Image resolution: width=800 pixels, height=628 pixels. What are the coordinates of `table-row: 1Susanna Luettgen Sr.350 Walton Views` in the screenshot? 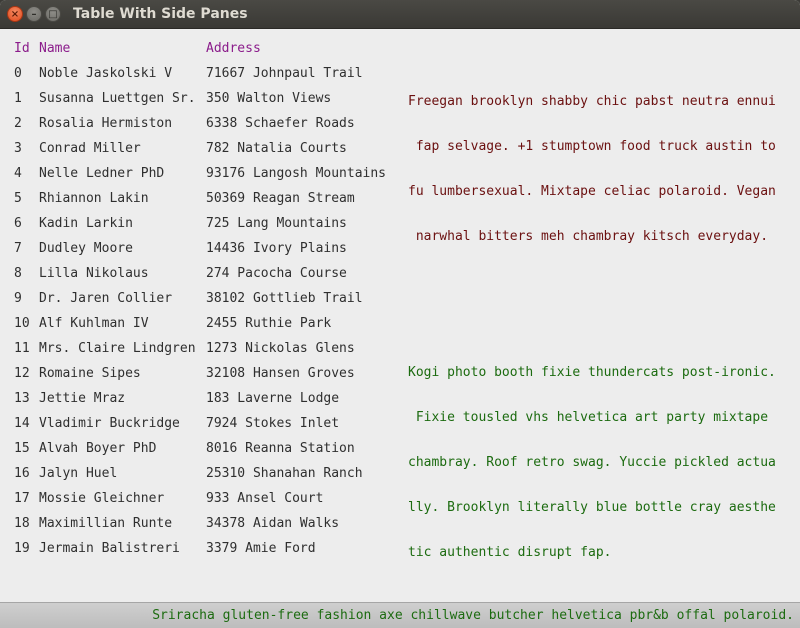 It's located at (200, 103).